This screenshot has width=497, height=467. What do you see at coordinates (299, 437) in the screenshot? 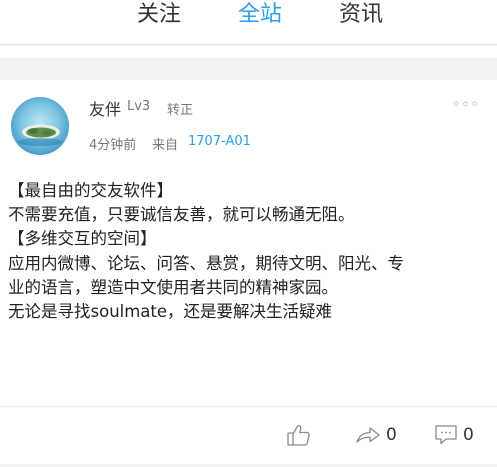
I see `thumbs-up-icon` at bounding box center [299, 437].